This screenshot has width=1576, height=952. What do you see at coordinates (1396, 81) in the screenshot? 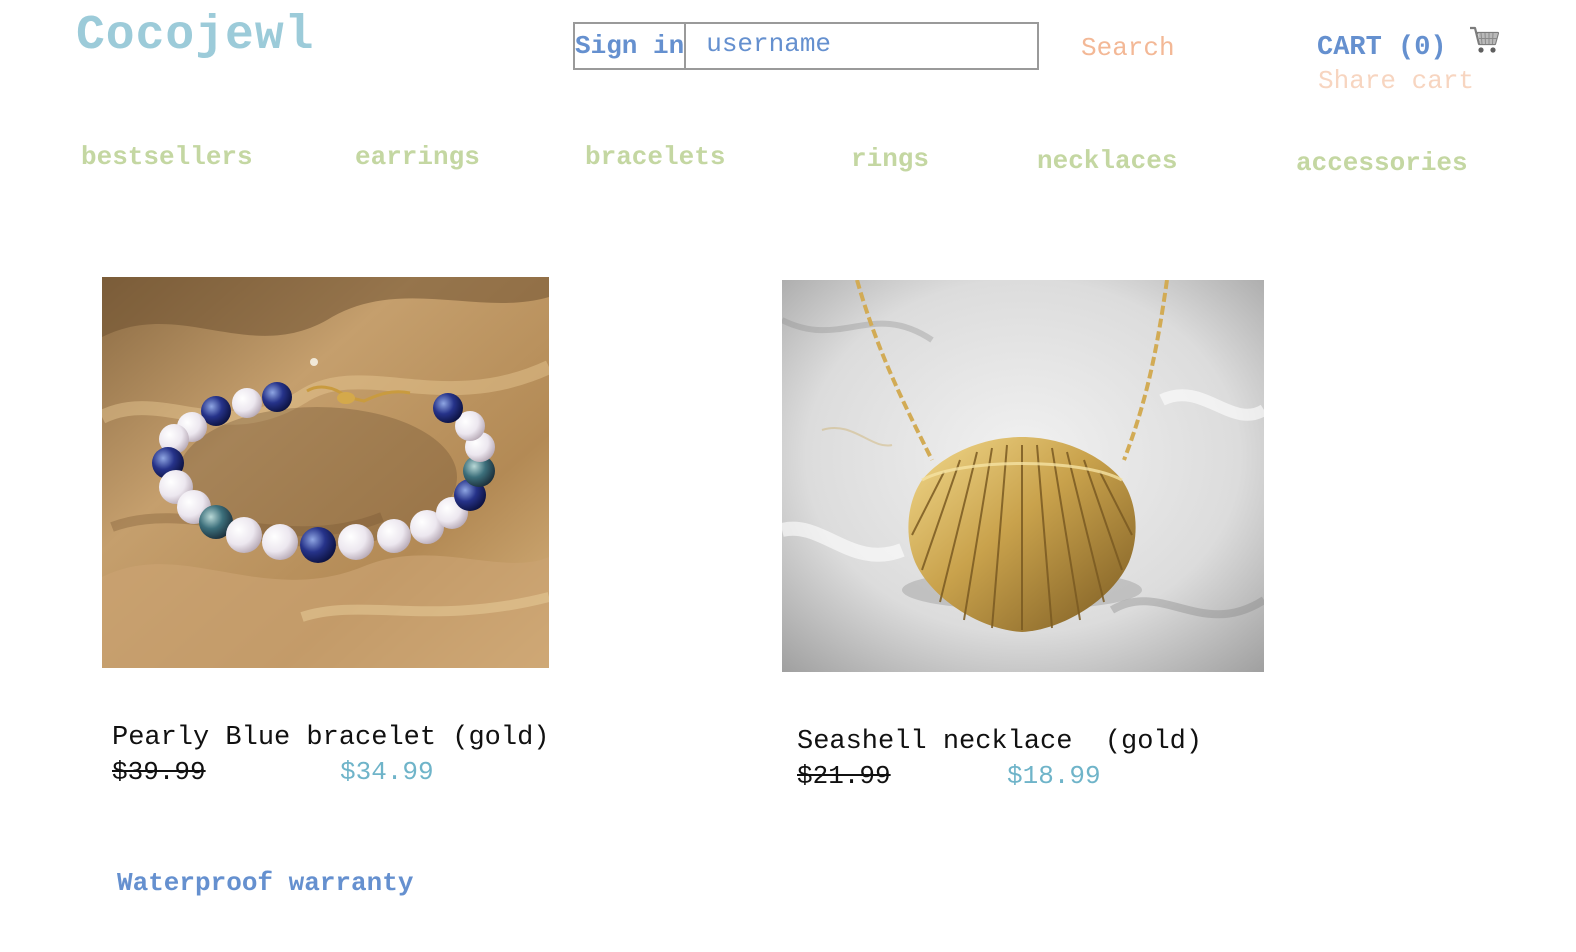
I see `share-cart-link: Share cart` at bounding box center [1396, 81].